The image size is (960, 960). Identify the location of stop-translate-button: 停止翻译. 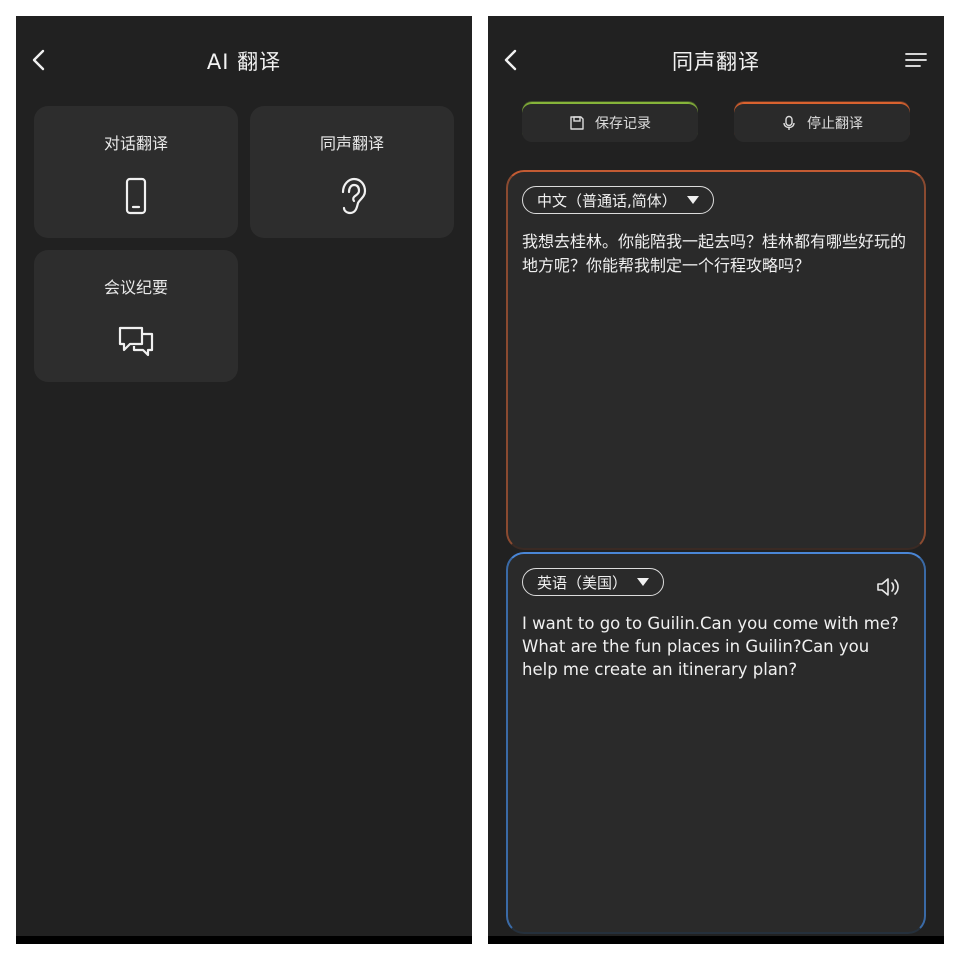
(822, 122).